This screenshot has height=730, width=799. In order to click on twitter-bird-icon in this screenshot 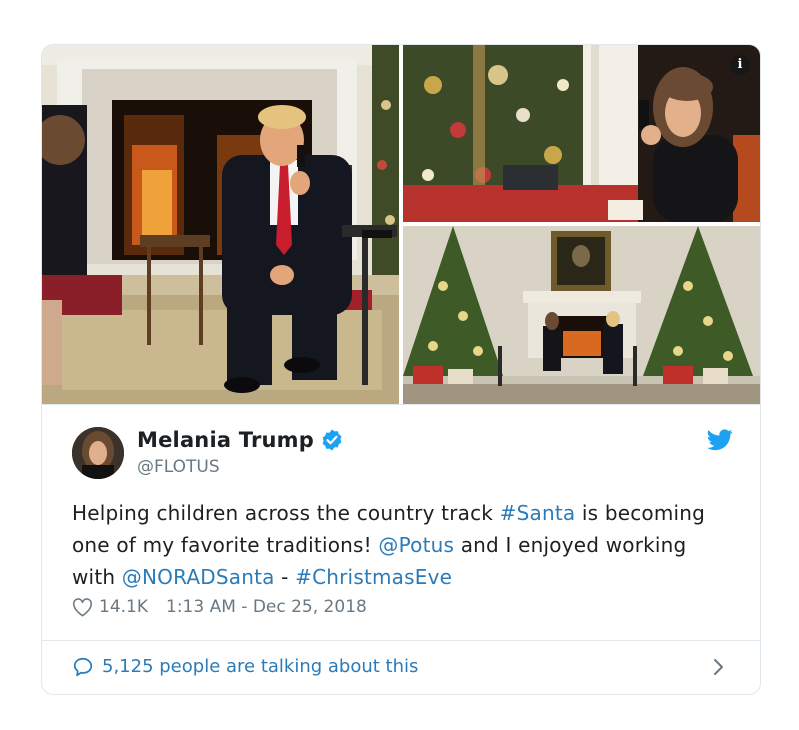, I will do `click(720, 440)`.